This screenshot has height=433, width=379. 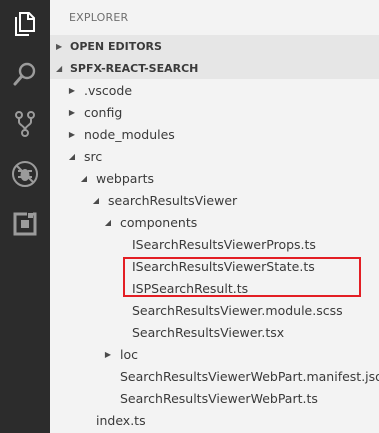 What do you see at coordinates (93, 156) in the screenshot?
I see `tree-item-label: src` at bounding box center [93, 156].